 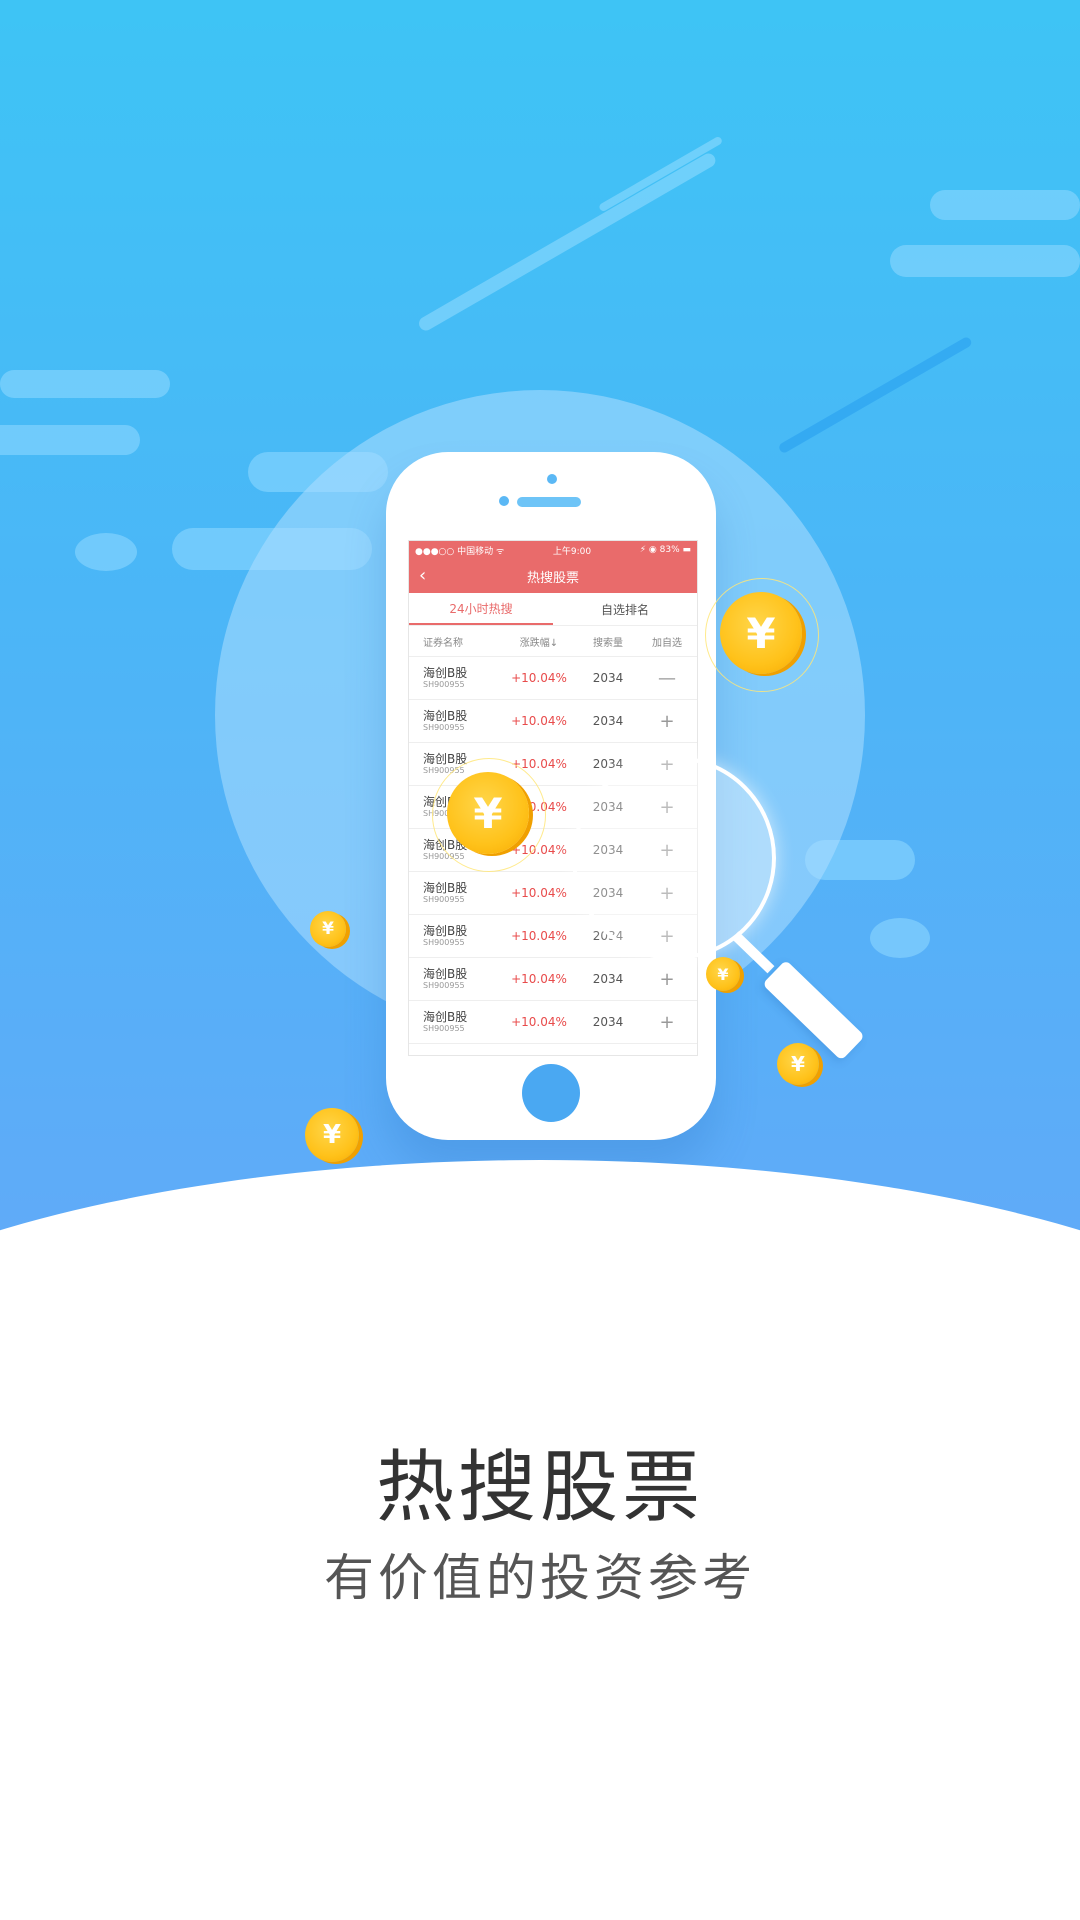 I want to click on page-title: 热搜股票, so click(x=539, y=1488).